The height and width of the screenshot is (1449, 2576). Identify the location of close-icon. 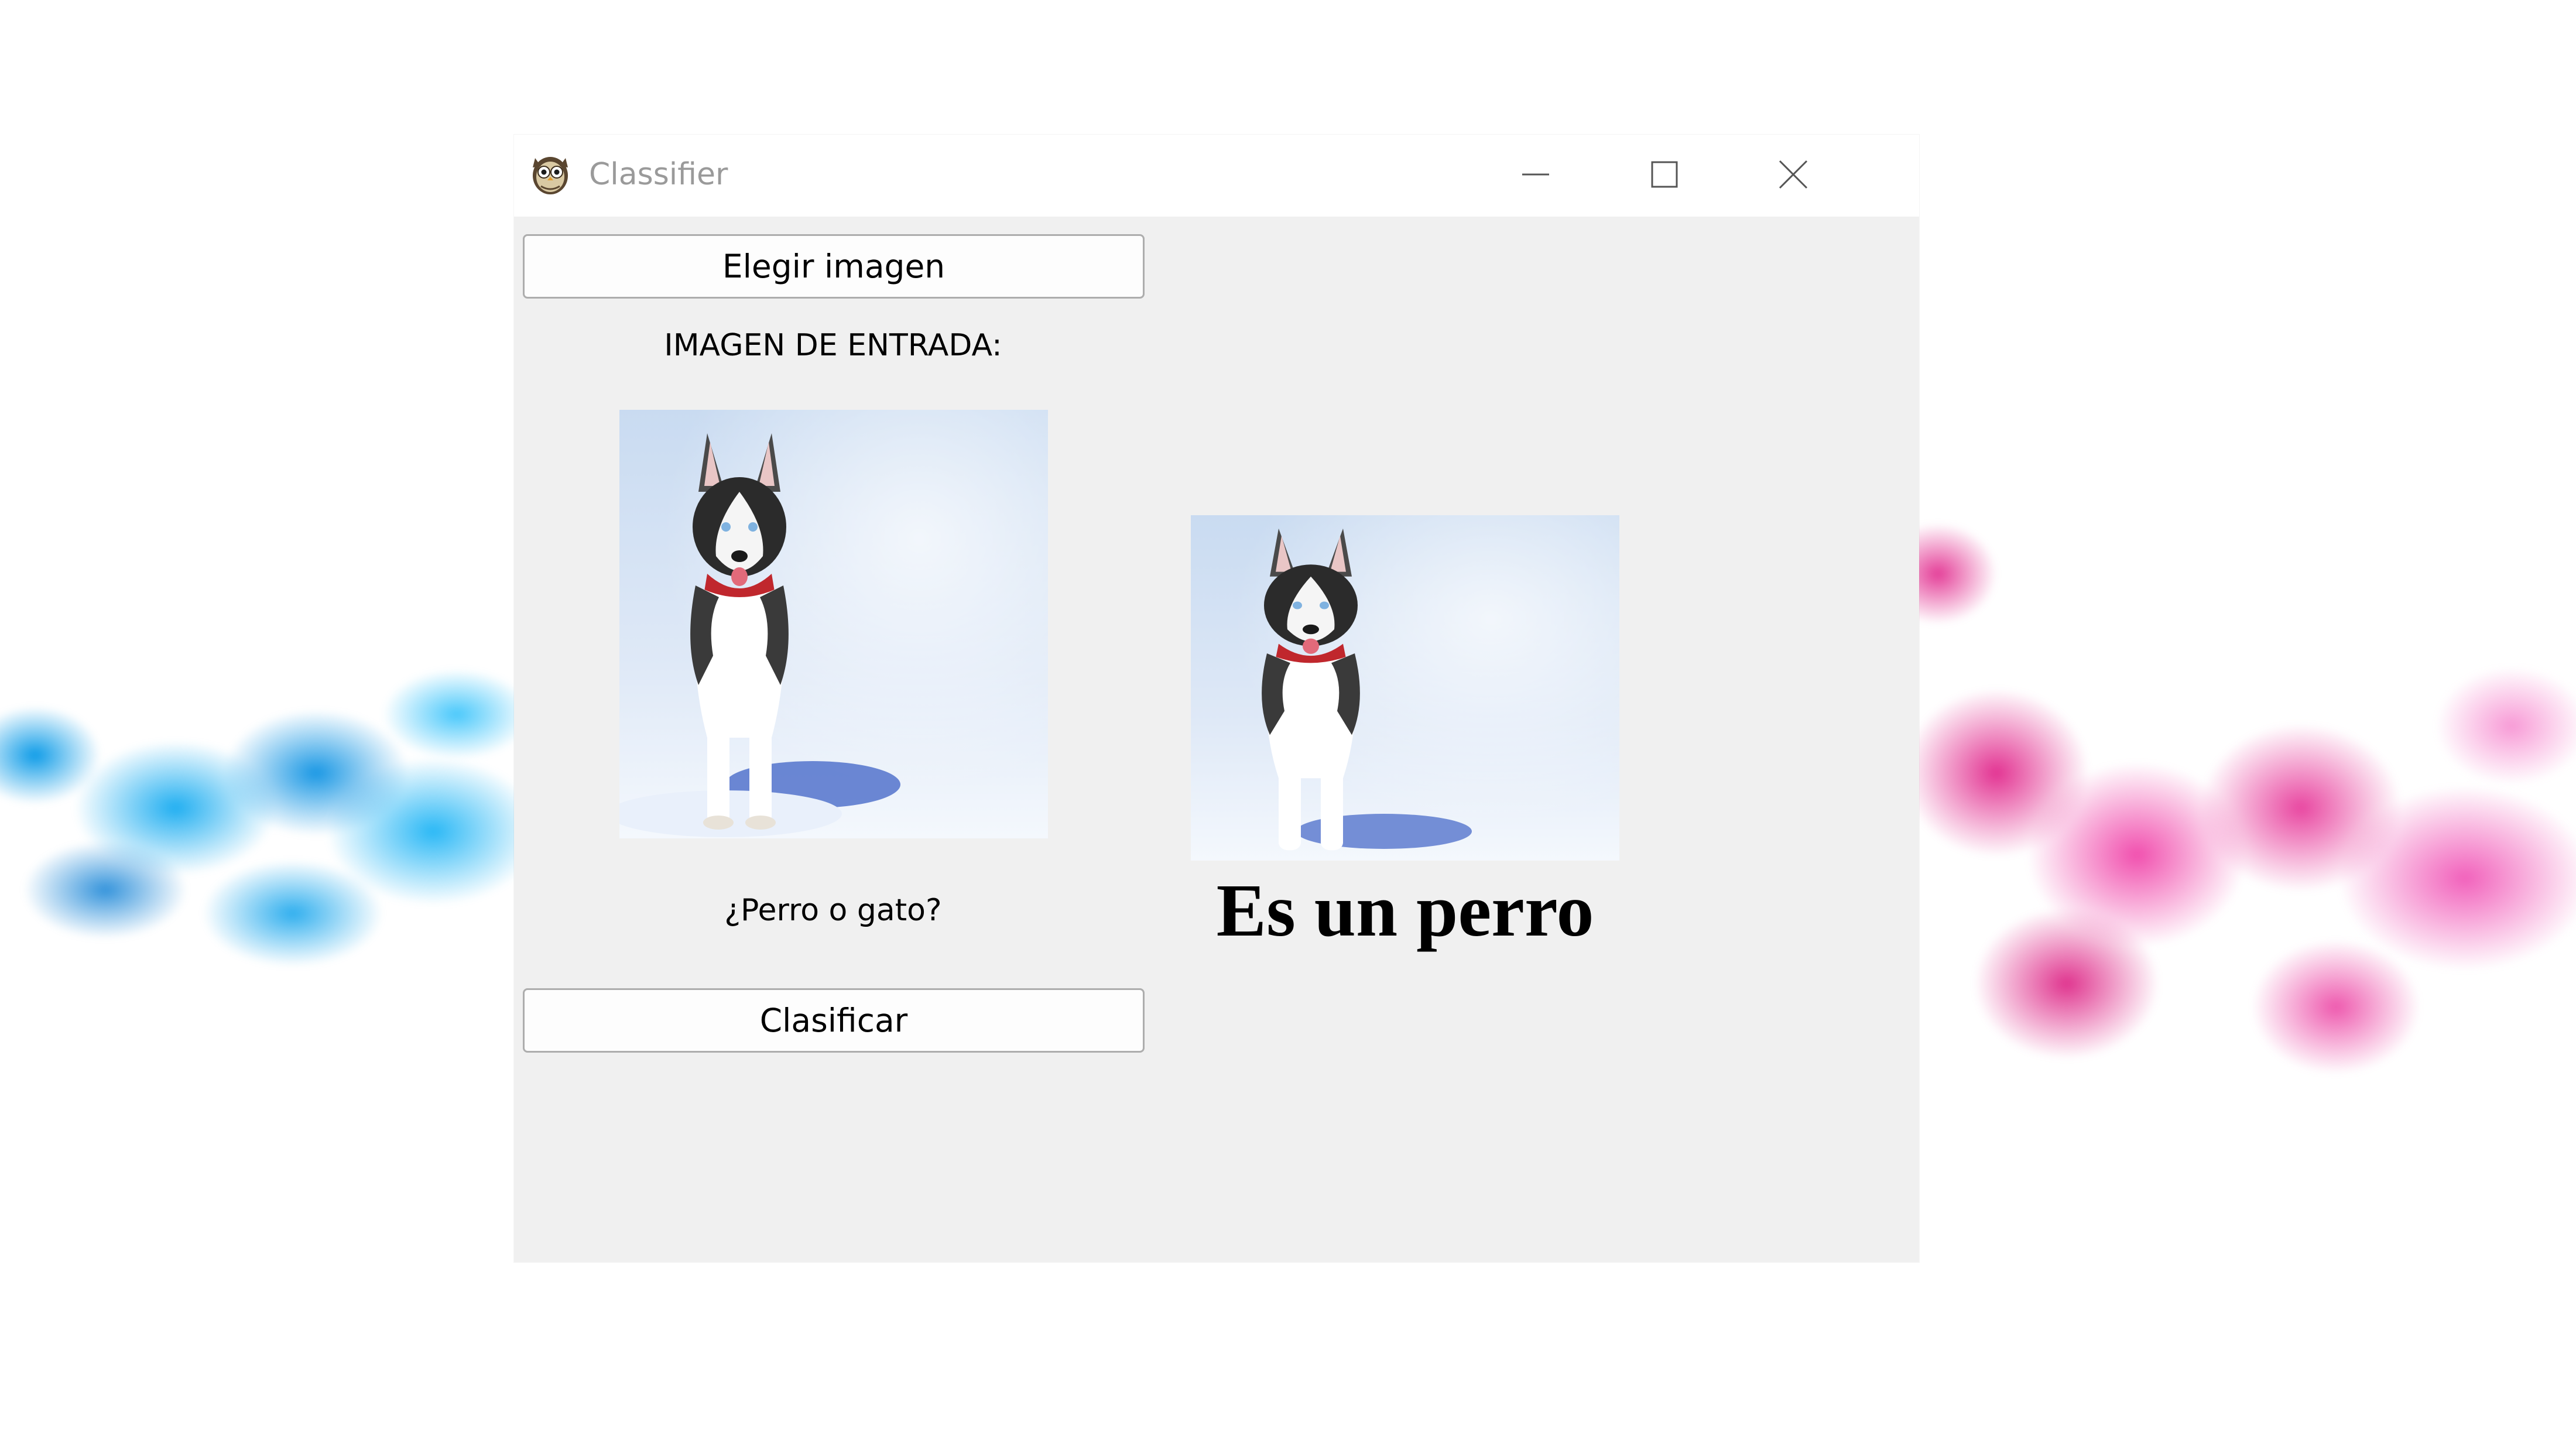
(1793, 176).